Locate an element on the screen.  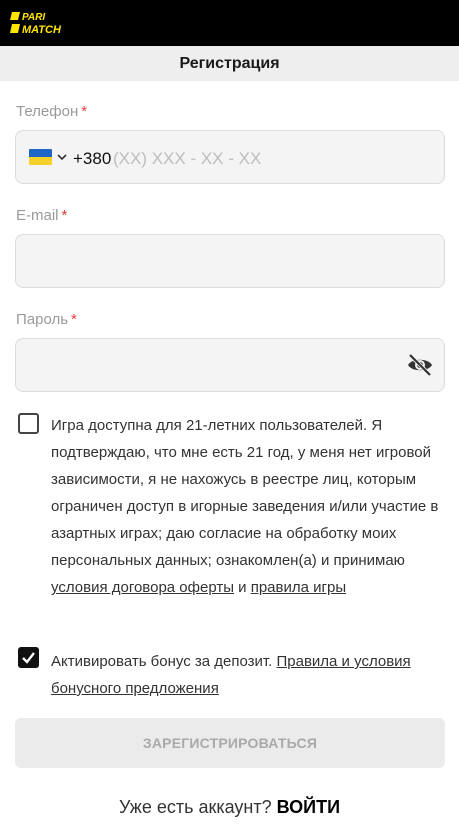
phone-label: Телефон * is located at coordinates (51, 111).